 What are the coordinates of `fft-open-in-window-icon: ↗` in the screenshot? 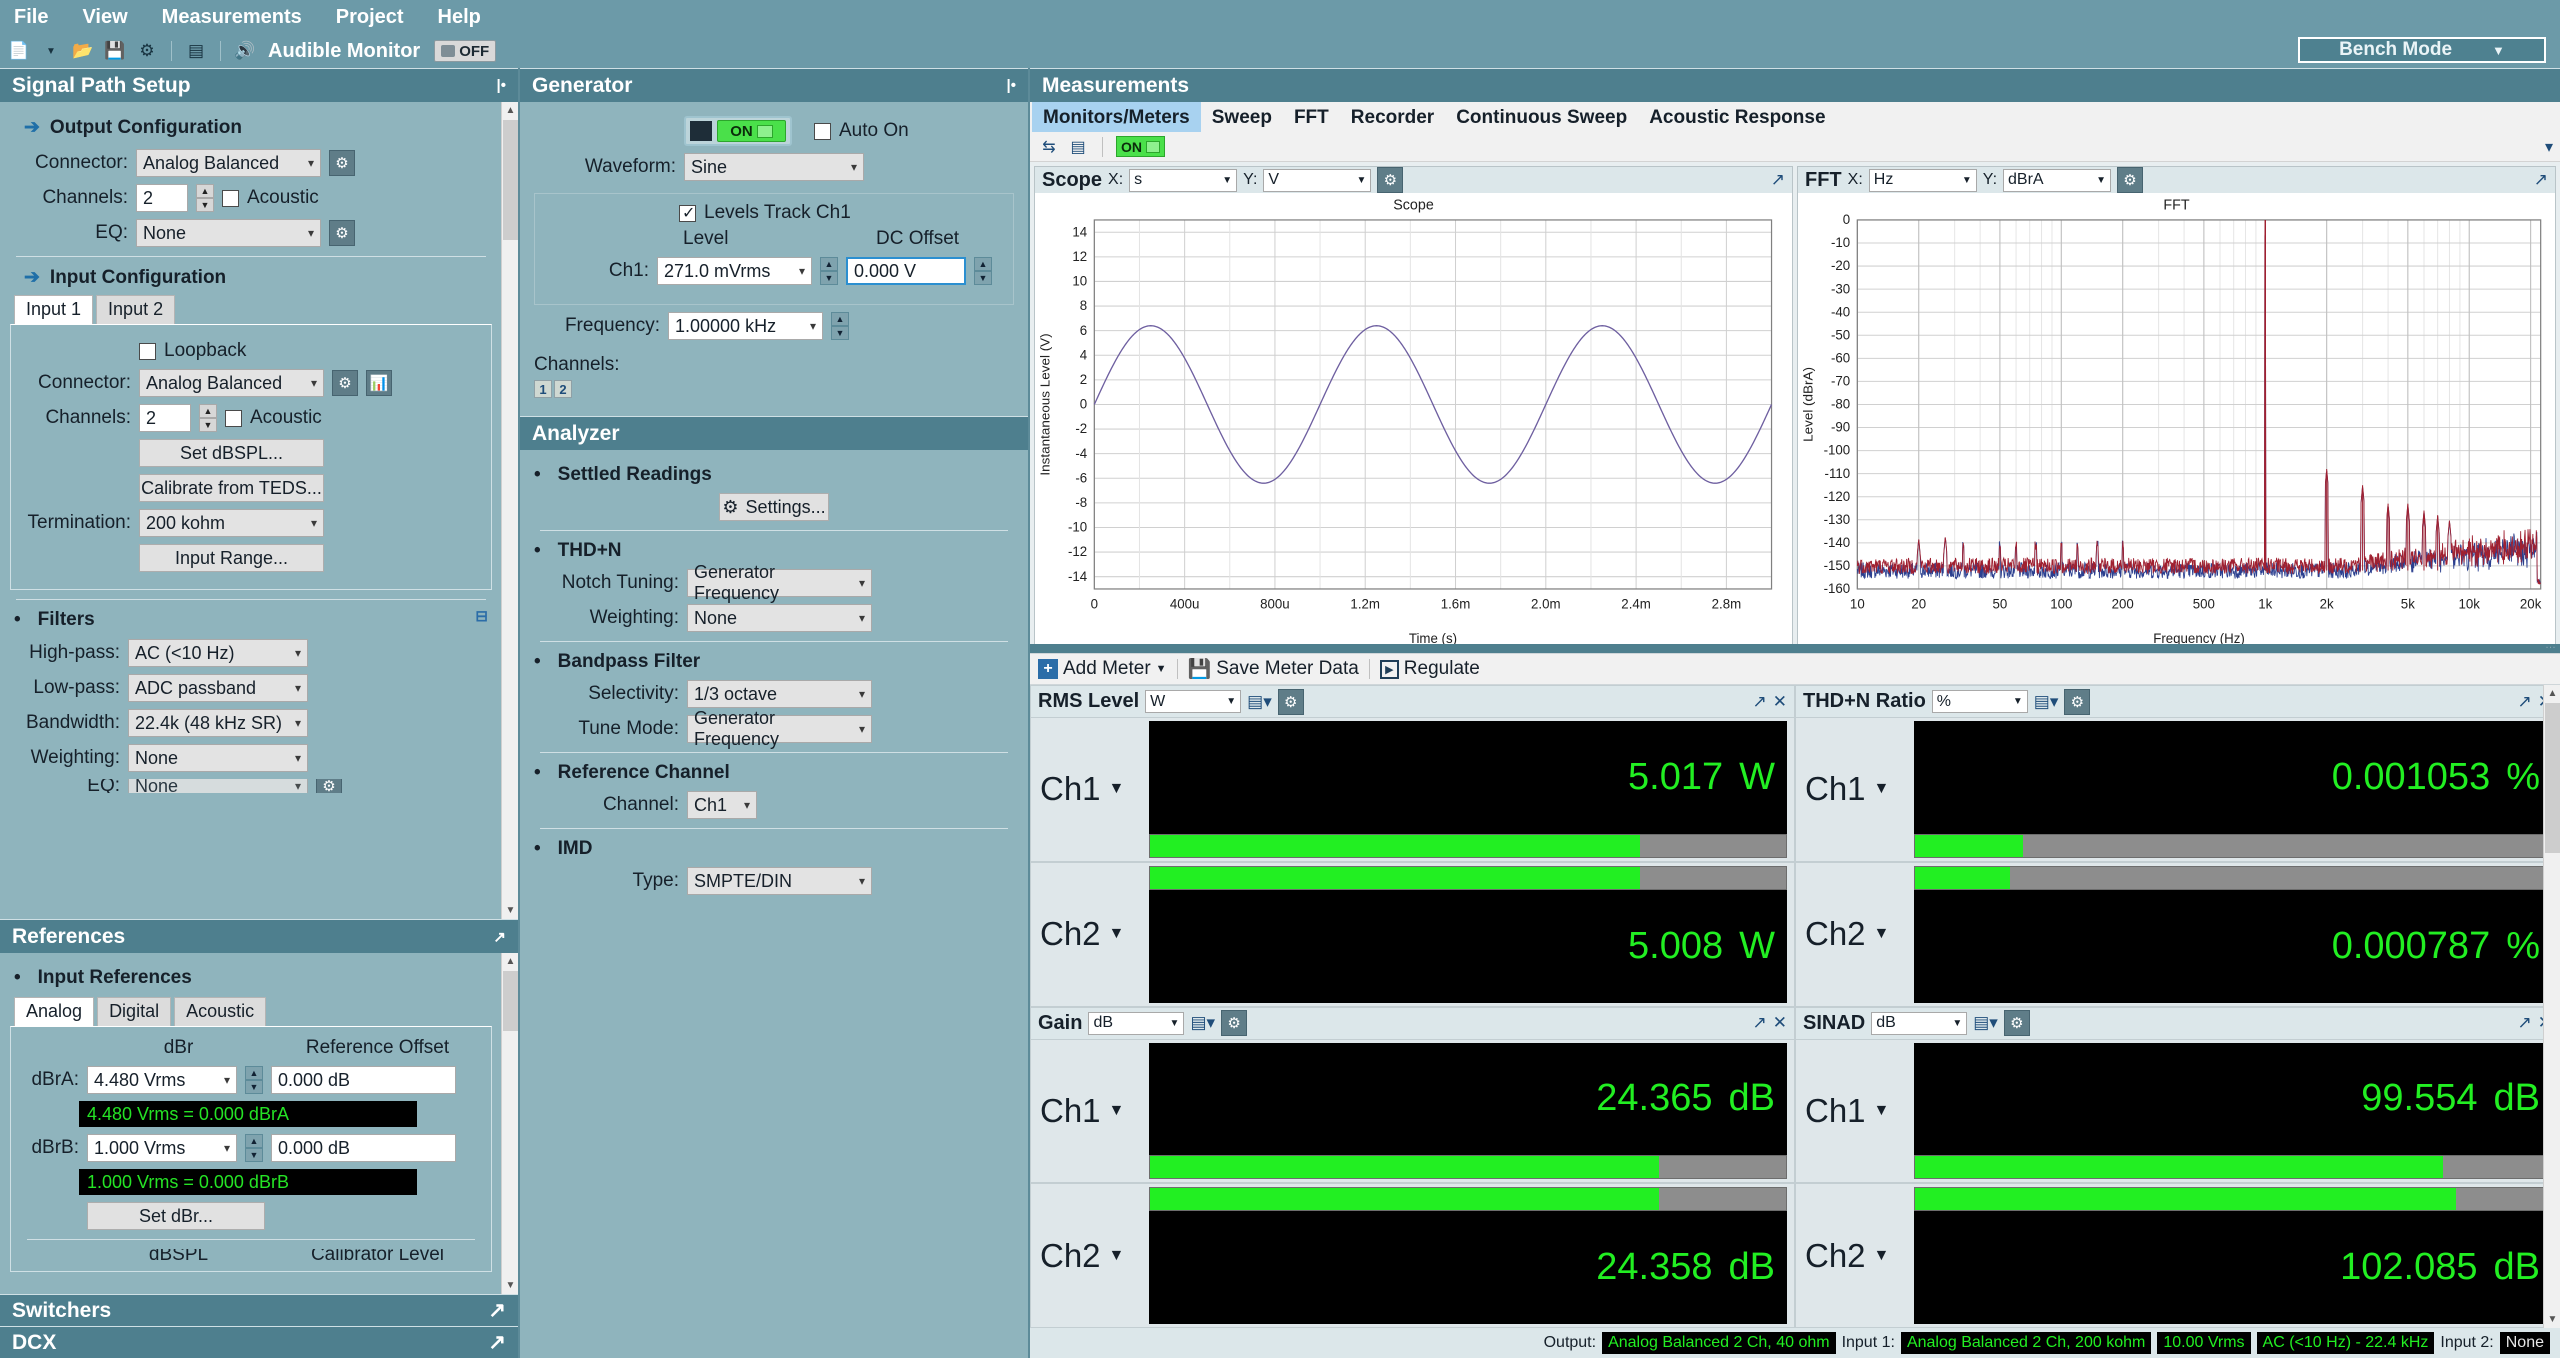 It's located at (2541, 180).